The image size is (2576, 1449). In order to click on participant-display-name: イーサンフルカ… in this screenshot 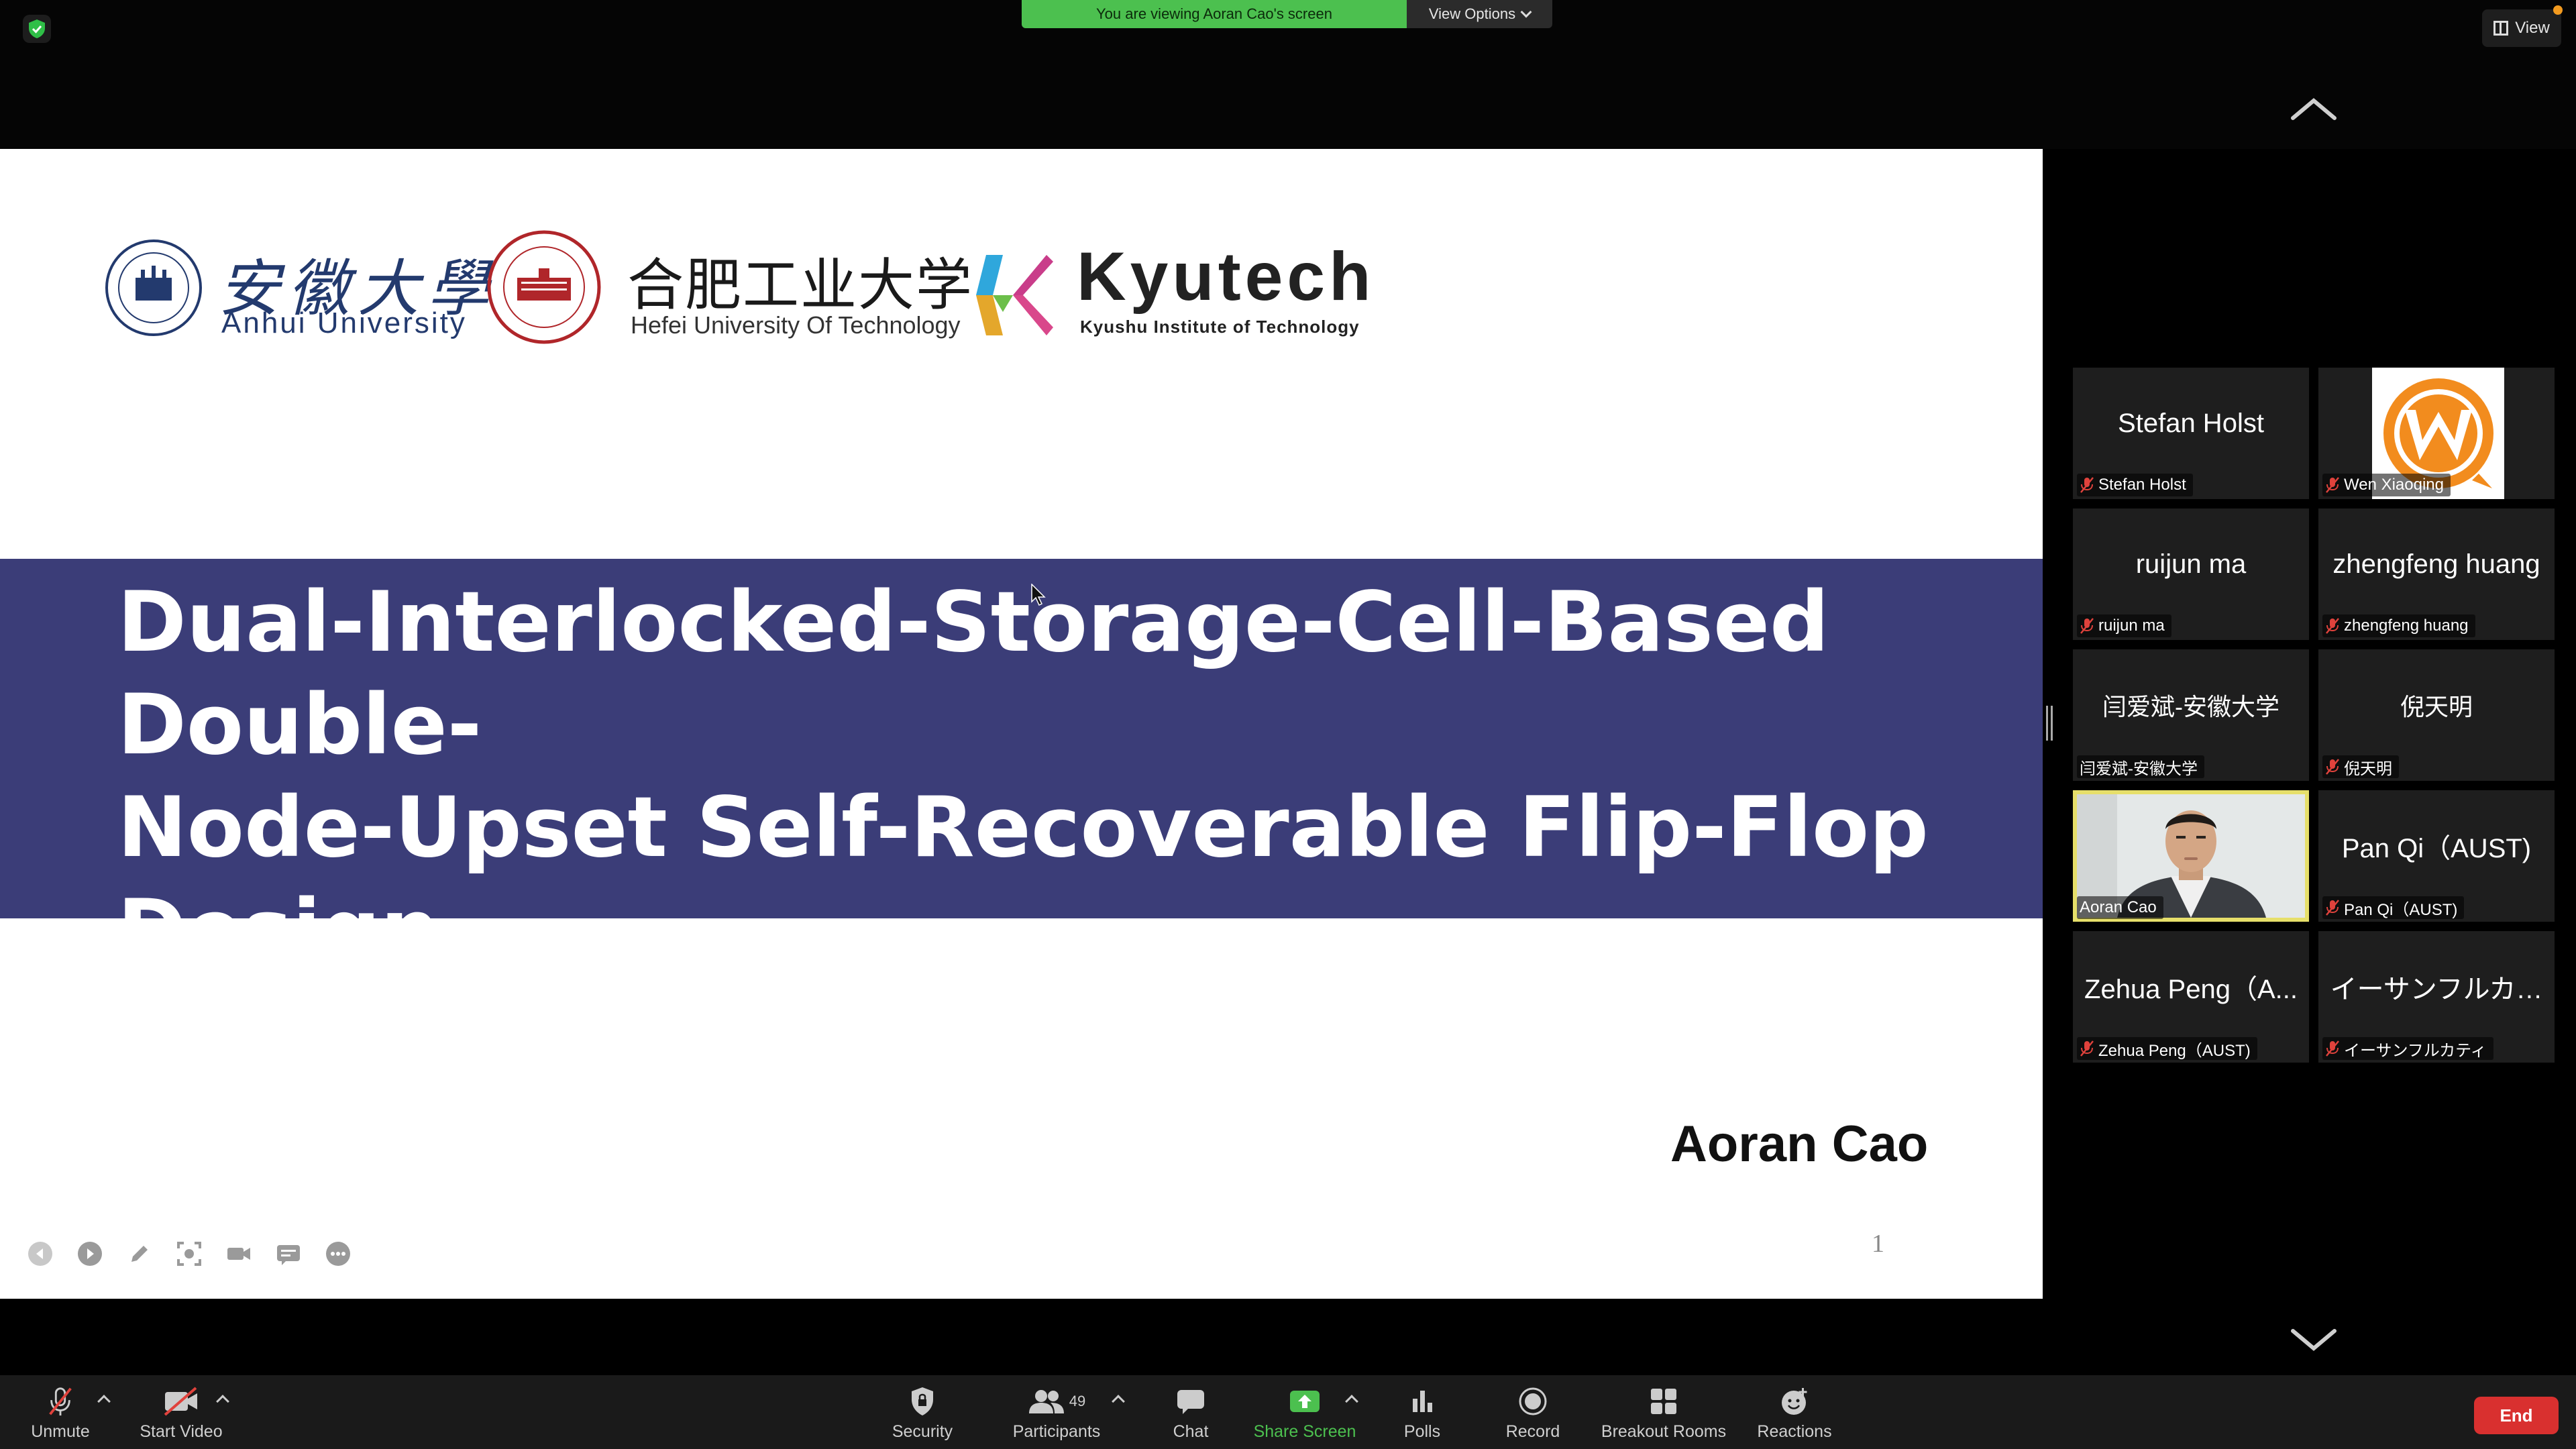, I will do `click(2436, 989)`.